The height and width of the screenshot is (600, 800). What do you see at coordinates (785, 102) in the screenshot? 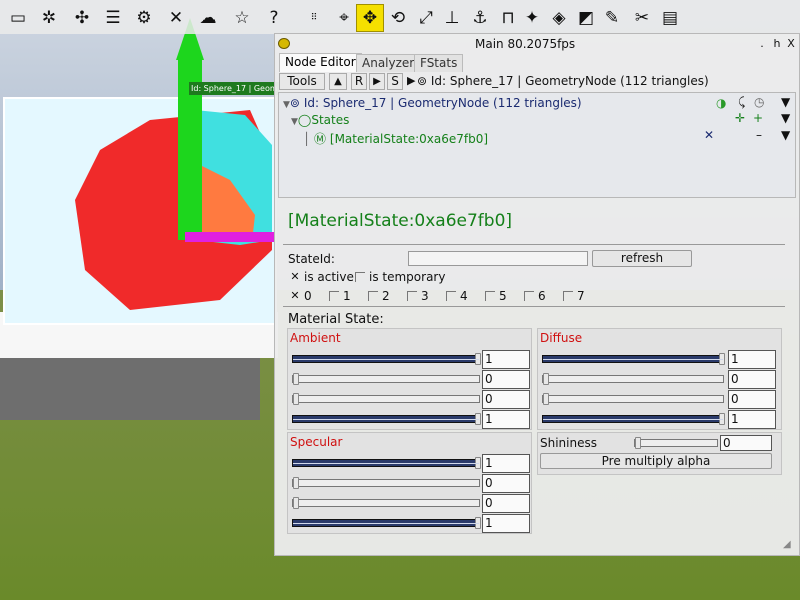
I see `root-menu-icon: ▼` at bounding box center [785, 102].